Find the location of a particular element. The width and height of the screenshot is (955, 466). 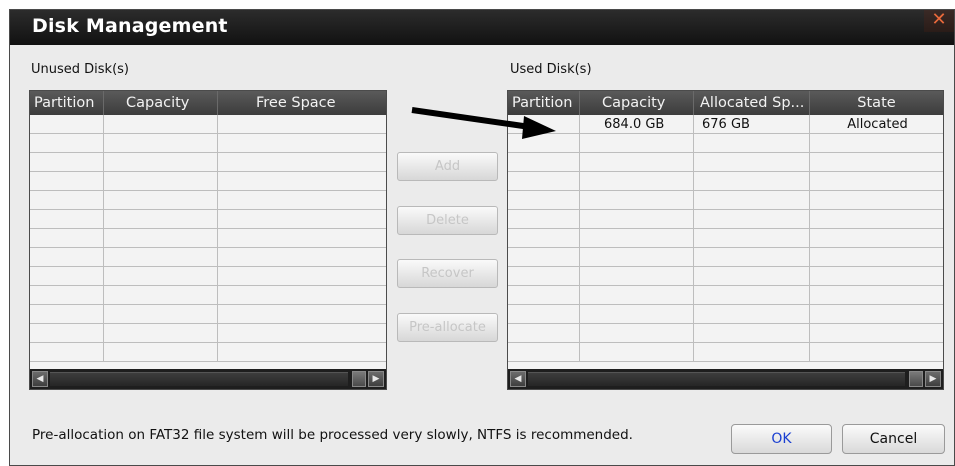

table-row: 684.0 GB 676 GB Allocated is located at coordinates (725, 124).